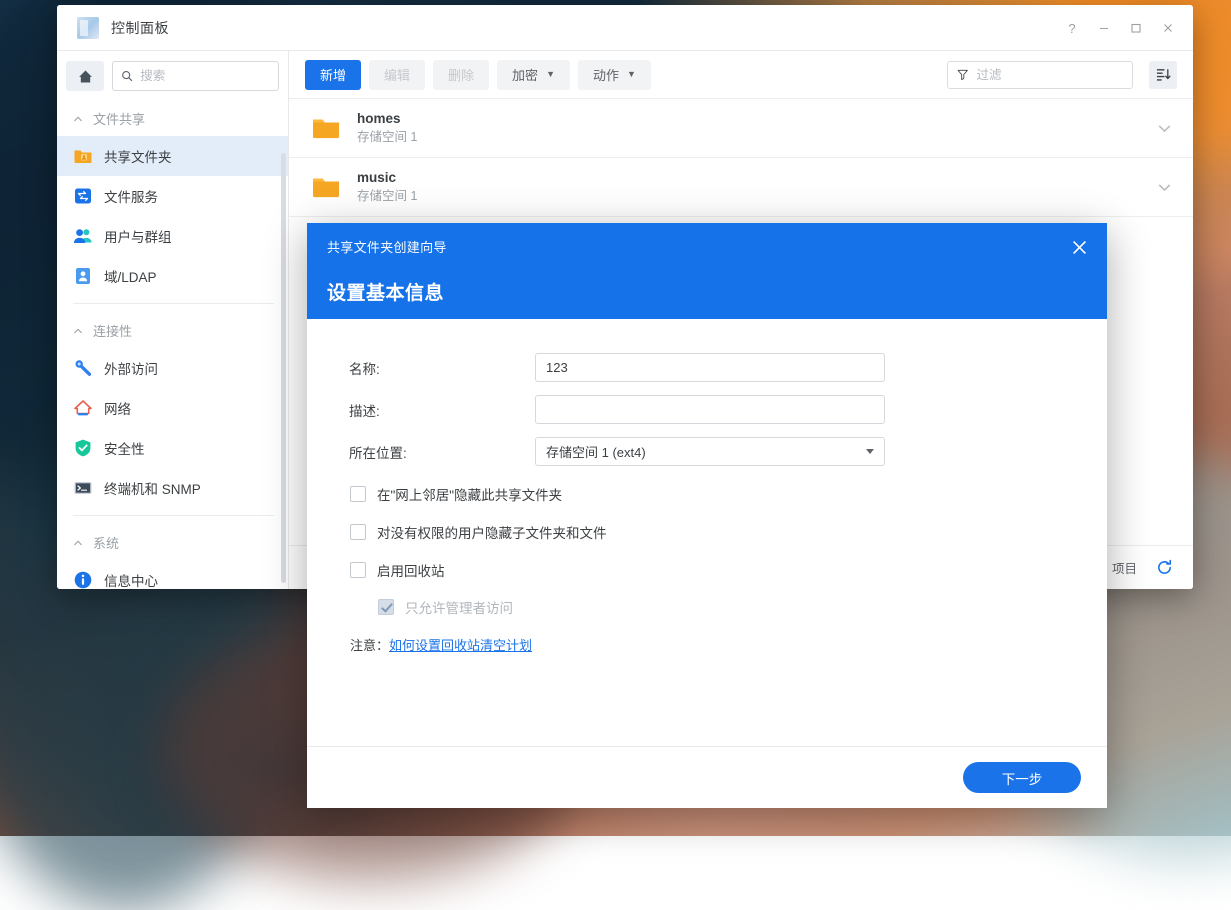  I want to click on sidebar-scroll-area: 文件共享 共享文件夹, so click(172, 344).